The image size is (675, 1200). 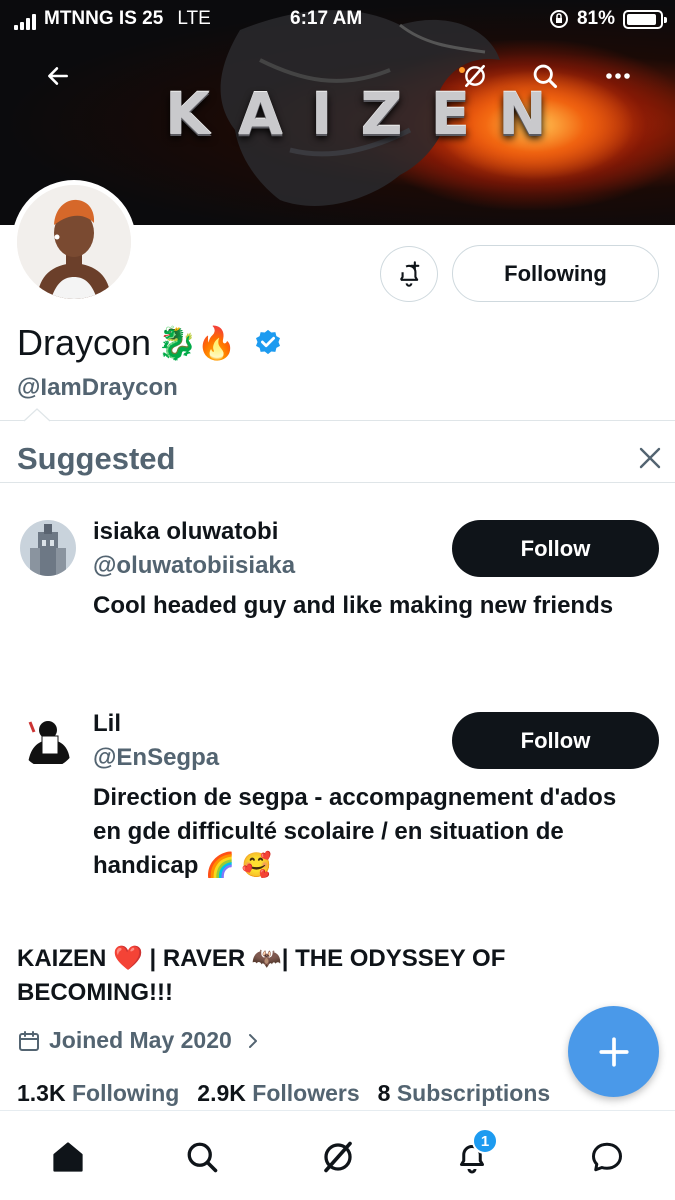 I want to click on joined-text: Joined May 2020, so click(x=140, y=1040).